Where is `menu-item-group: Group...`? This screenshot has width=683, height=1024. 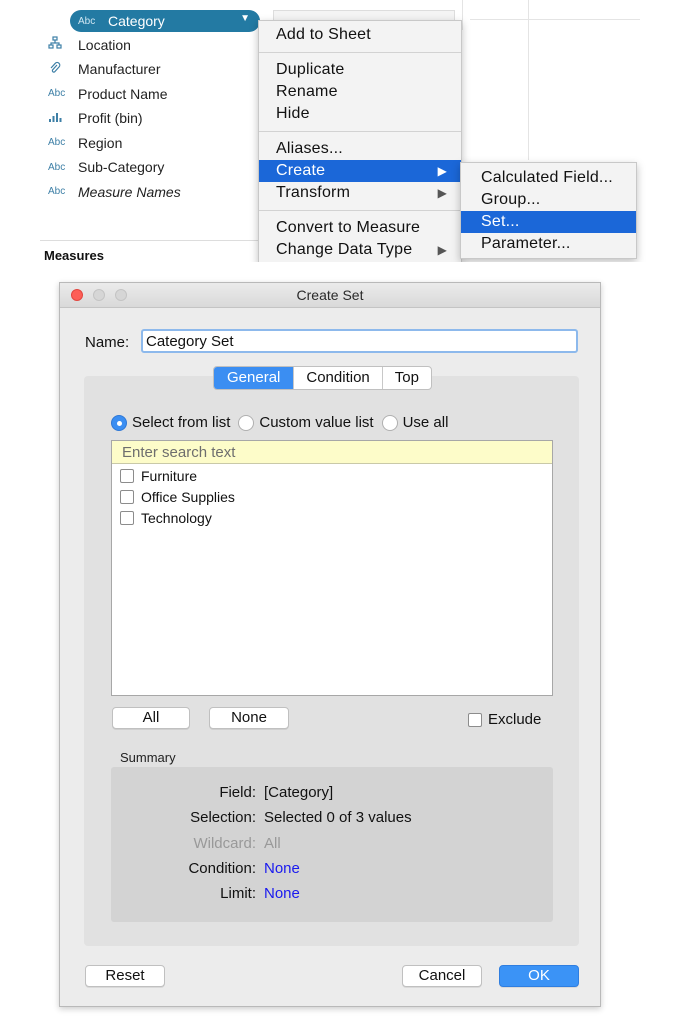 menu-item-group: Group... is located at coordinates (548, 200).